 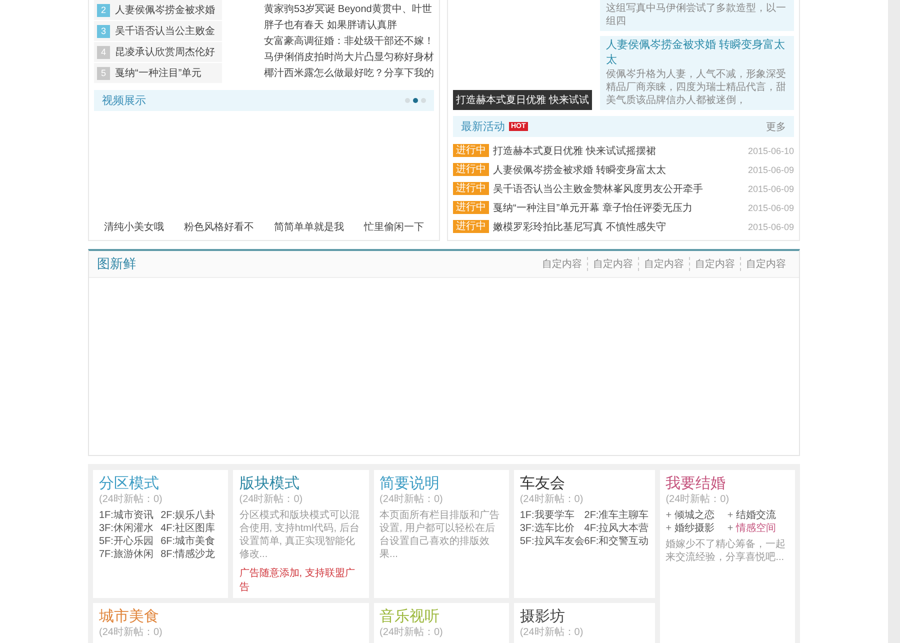 I want to click on section-title: 视频展示, so click(x=124, y=101).